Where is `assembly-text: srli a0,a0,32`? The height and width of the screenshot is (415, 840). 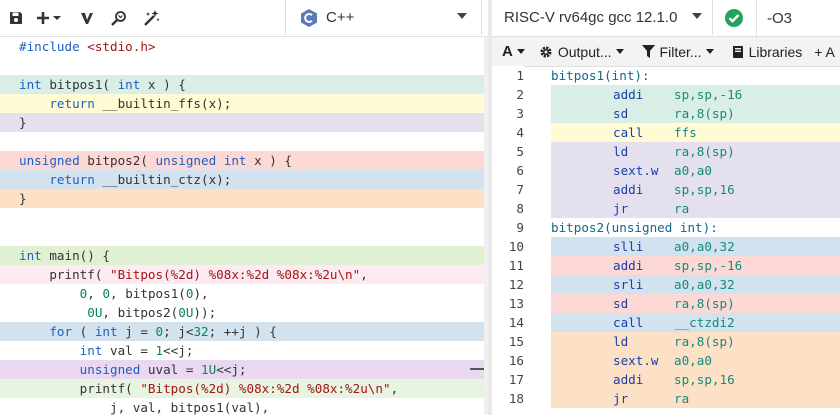
assembly-text: srli a0,a0,32 is located at coordinates (695, 284).